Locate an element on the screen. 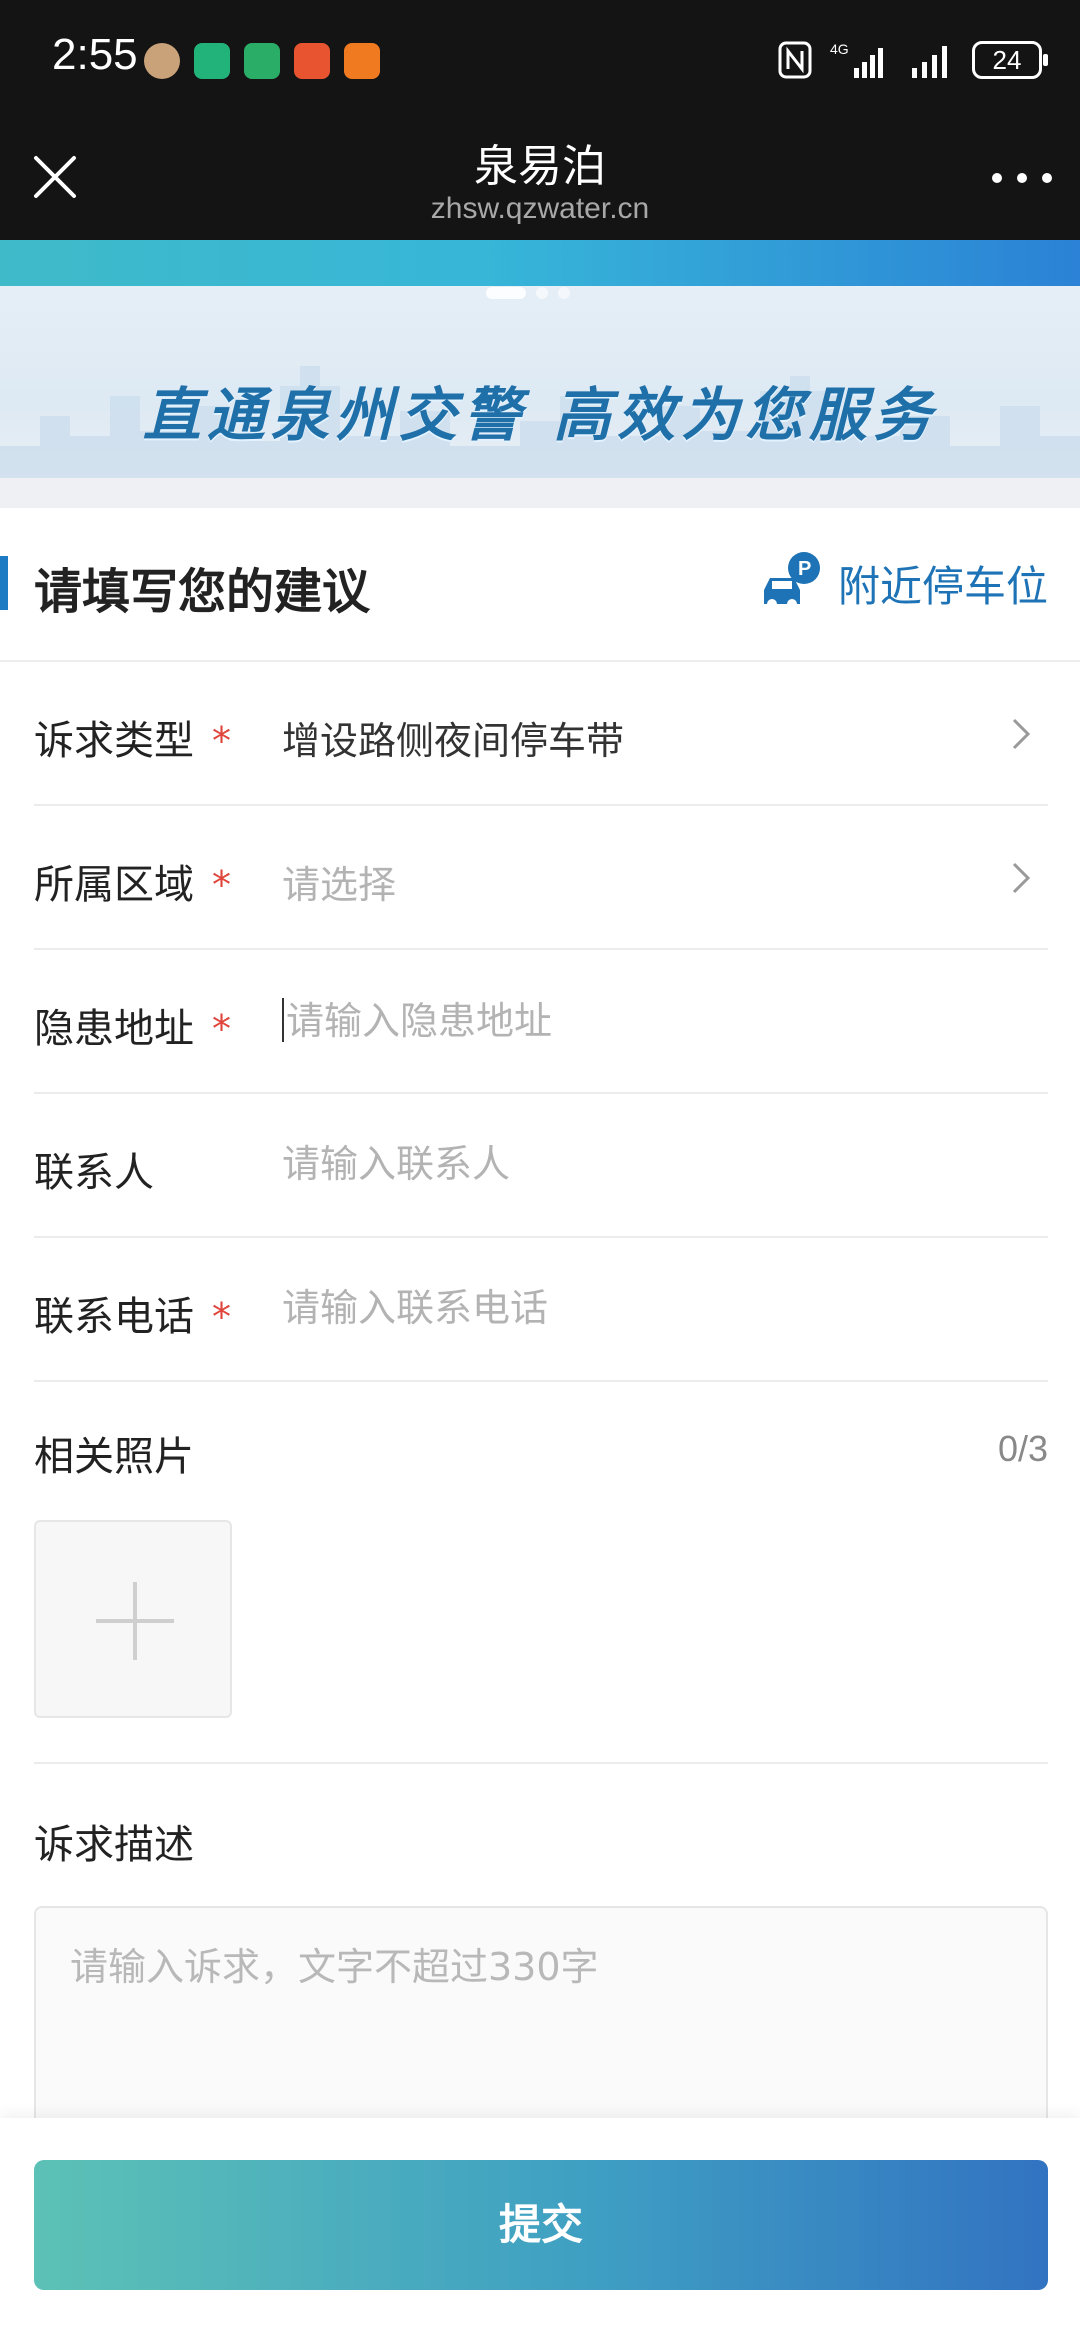 The height and width of the screenshot is (2331, 1080). carousel-dot-active is located at coordinates (506, 293).